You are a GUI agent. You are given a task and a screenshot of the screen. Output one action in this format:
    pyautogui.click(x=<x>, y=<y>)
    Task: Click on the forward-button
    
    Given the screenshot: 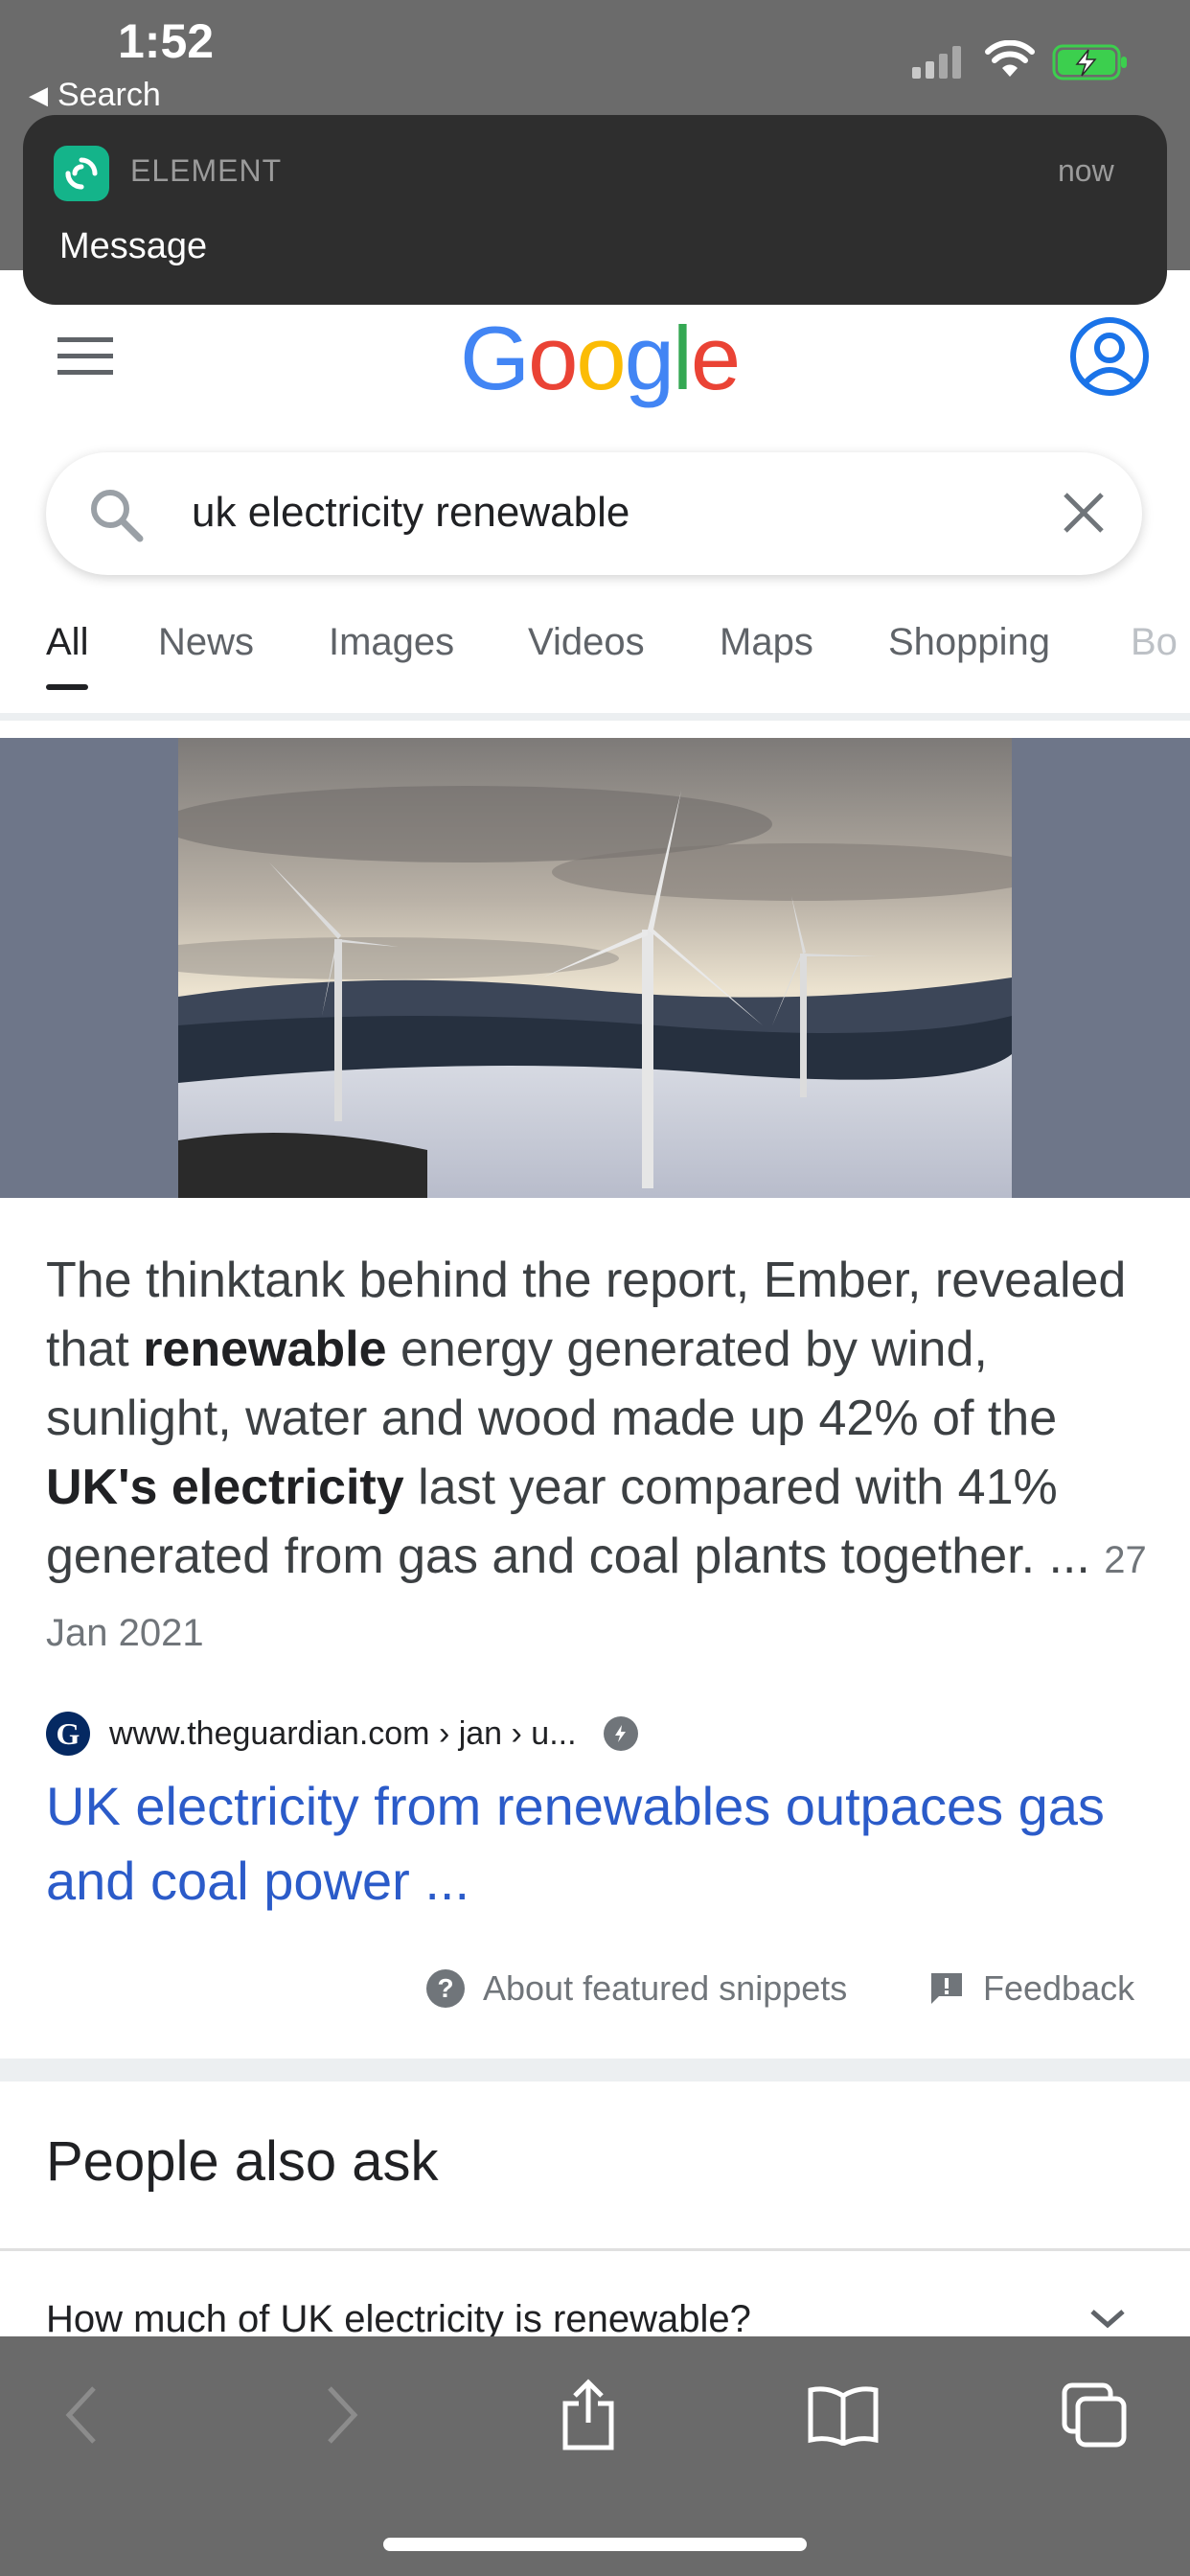 What is the action you would take?
    pyautogui.click(x=341, y=2415)
    